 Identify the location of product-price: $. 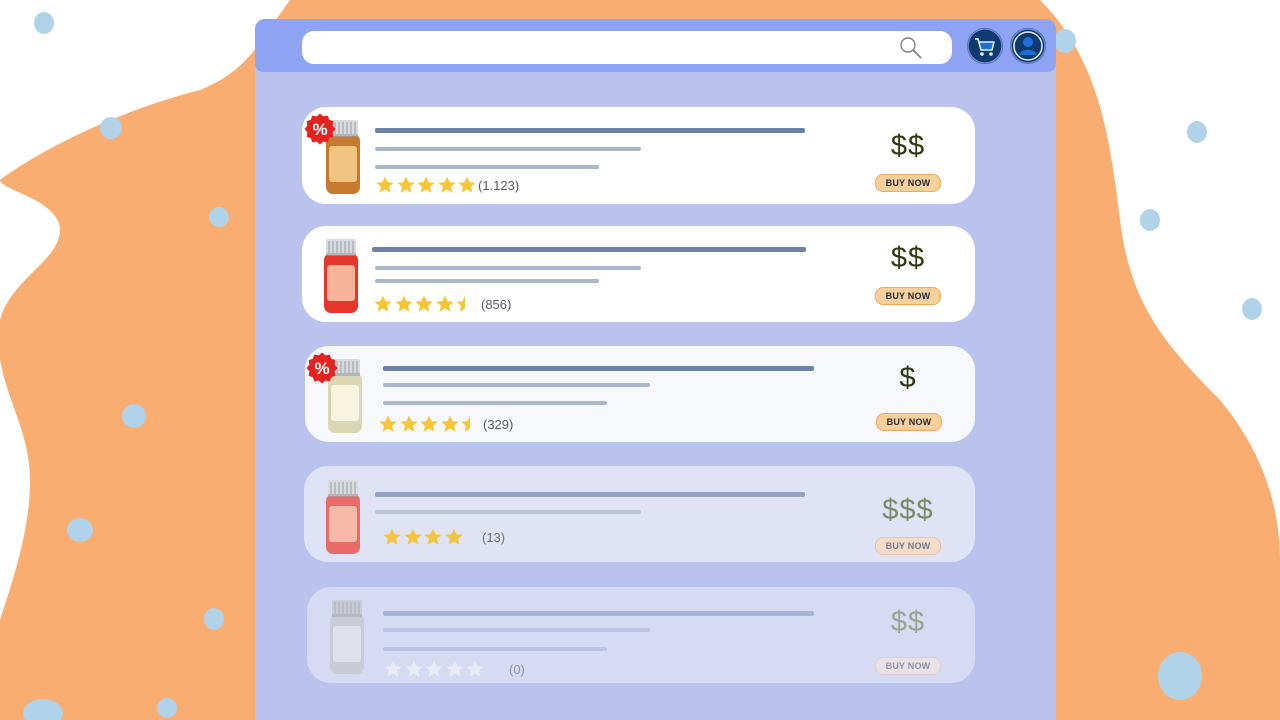
(908, 378).